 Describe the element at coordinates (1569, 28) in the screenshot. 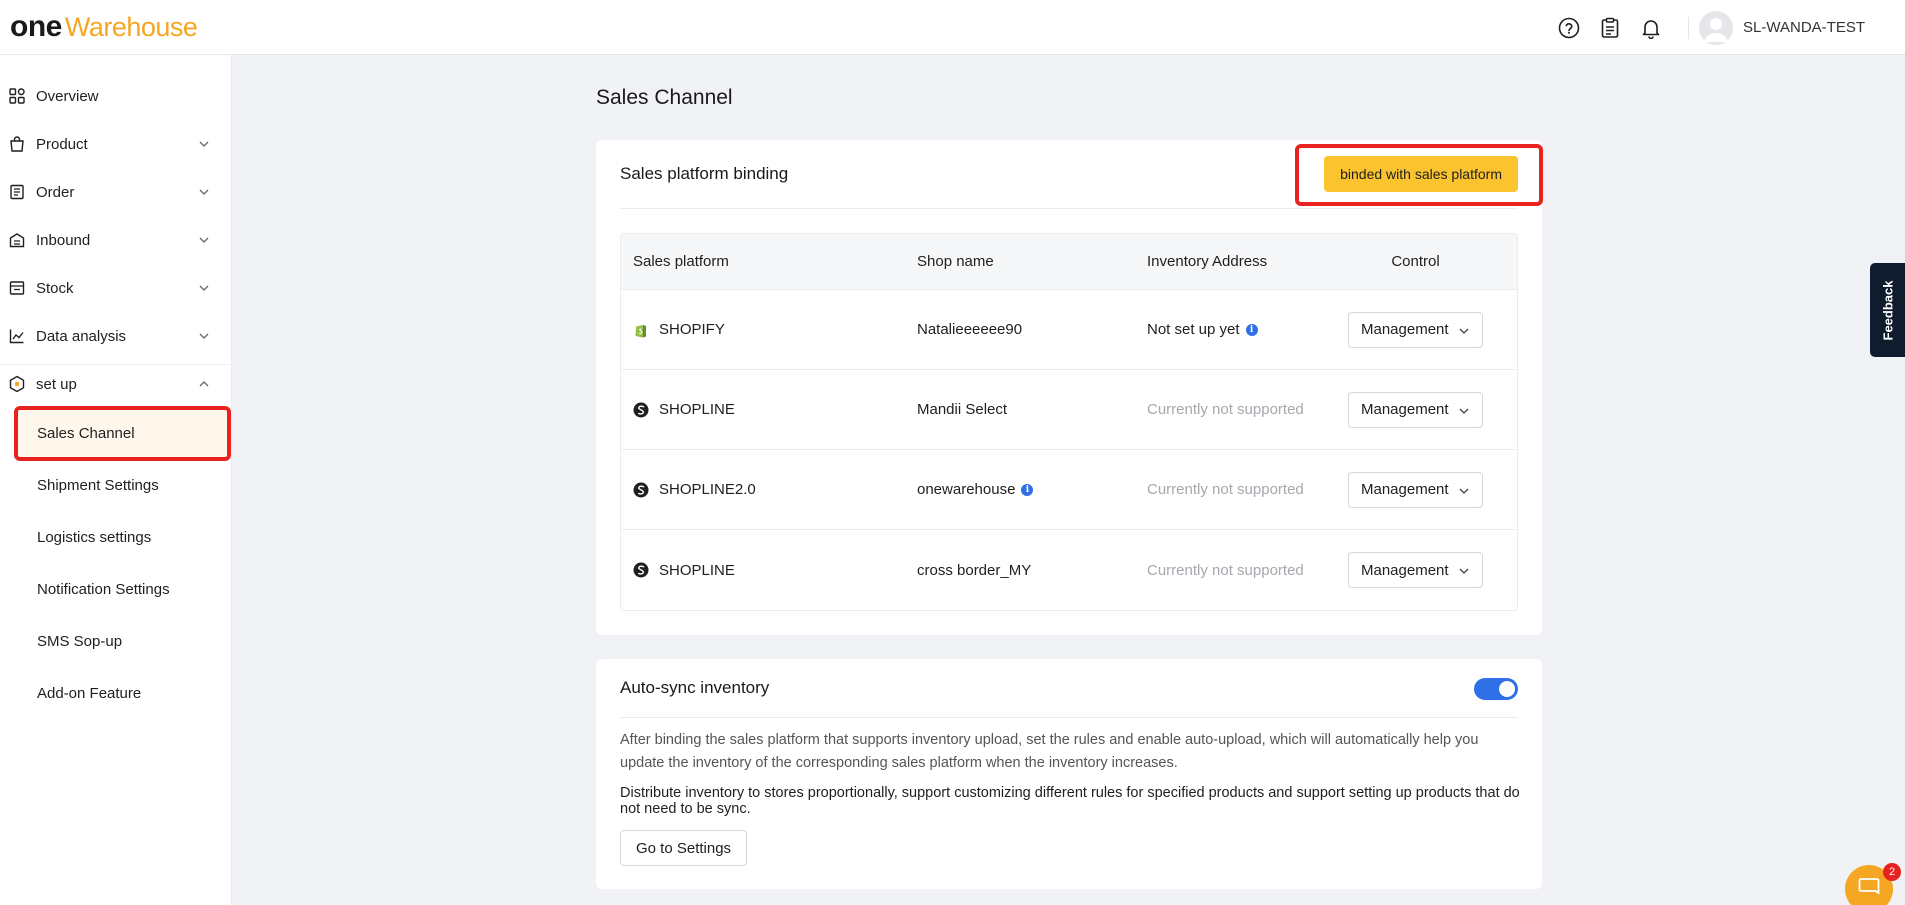

I see `help-icon` at that location.